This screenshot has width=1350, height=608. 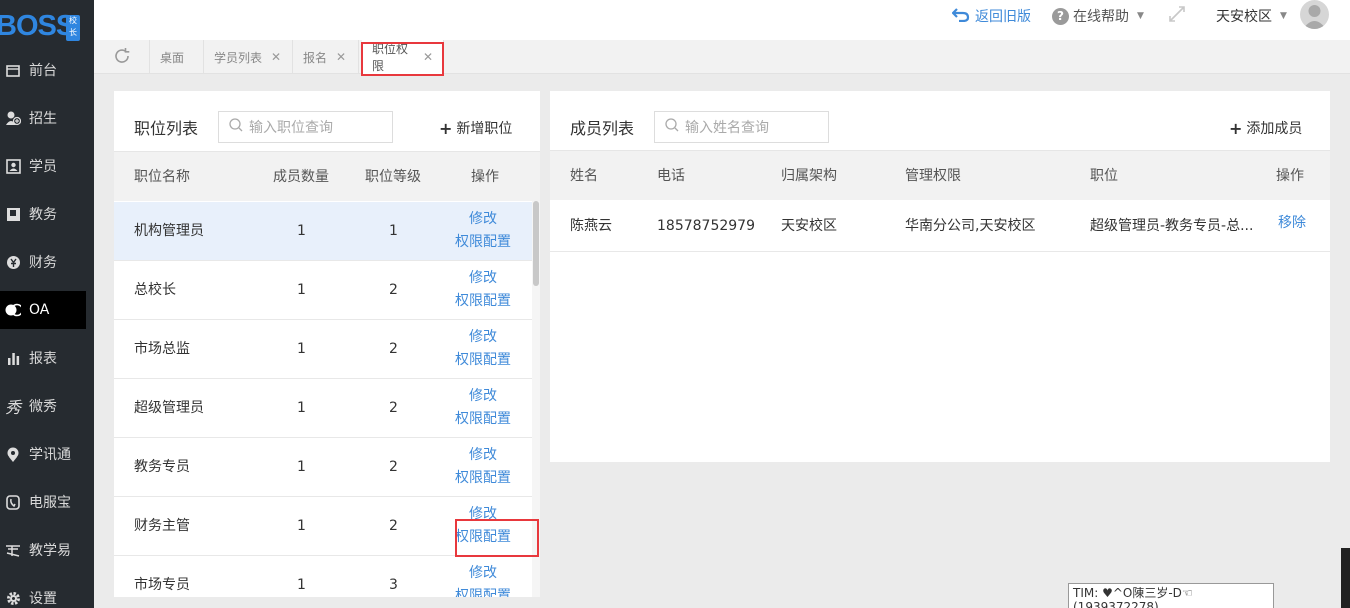 What do you see at coordinates (323, 467) in the screenshot?
I see `table-row: 教务专员 1 2 修改 权限配置` at bounding box center [323, 467].